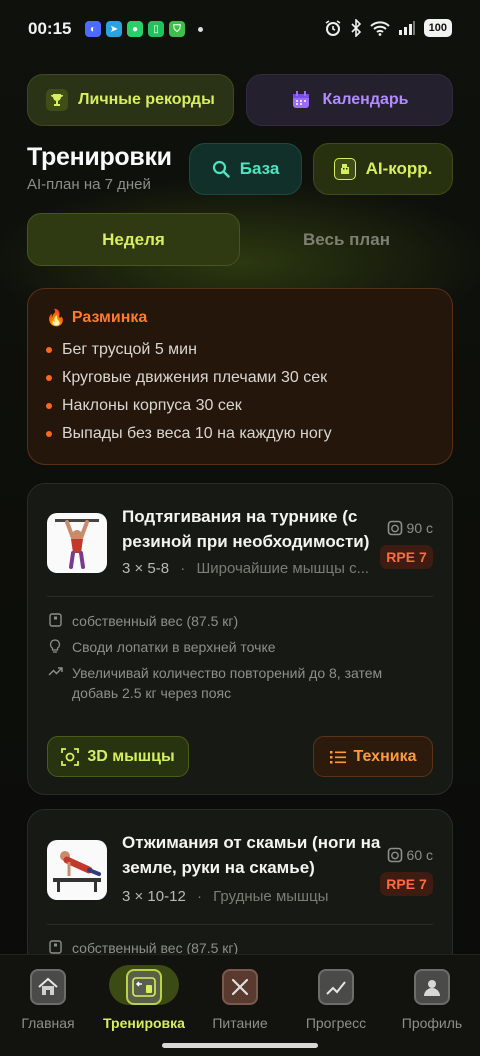 Image resolution: width=480 pixels, height=1056 pixels. Describe the element at coordinates (129, 349) in the screenshot. I see `warmup-item-text: Бег трусцой 5 мин` at that location.